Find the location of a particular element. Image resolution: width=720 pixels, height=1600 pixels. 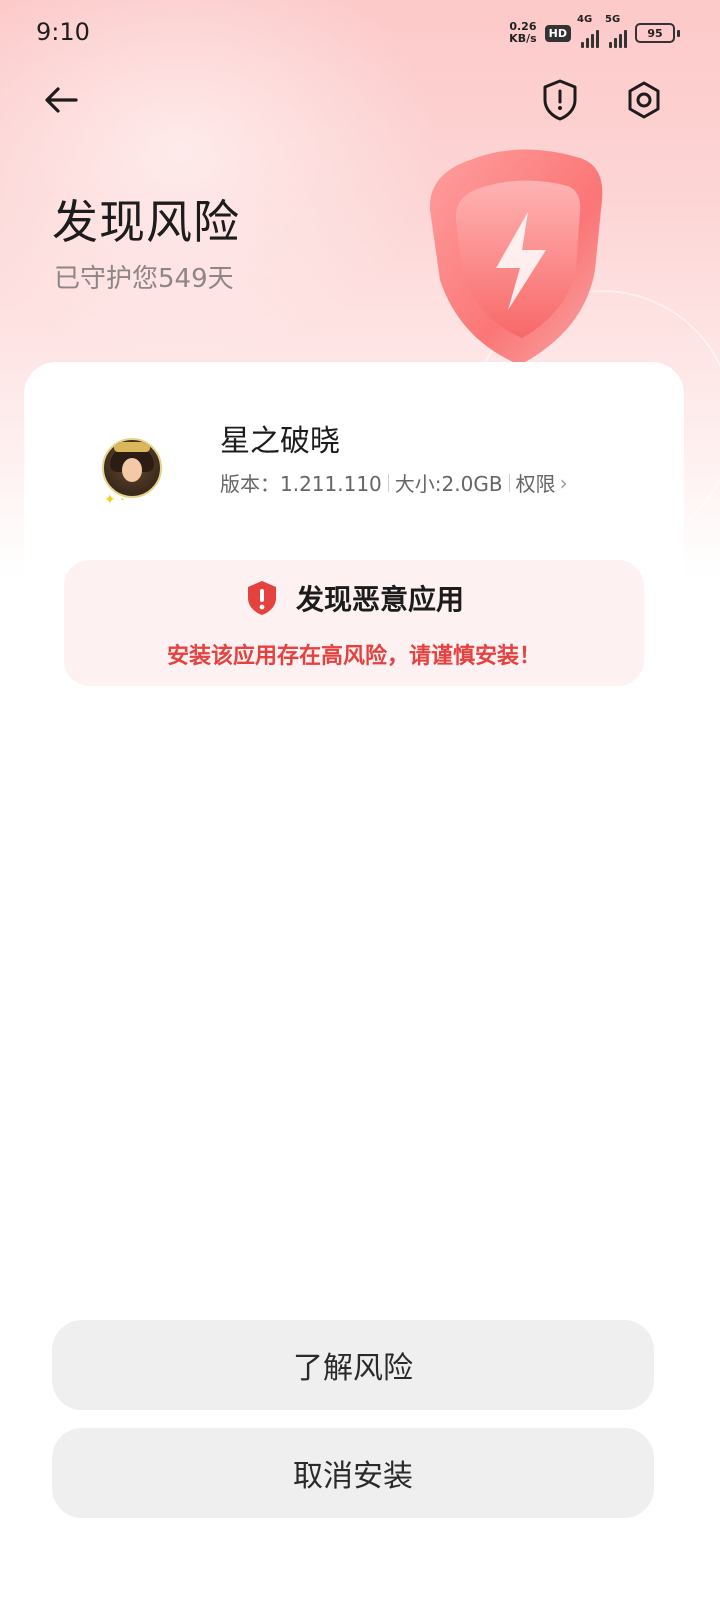

arrow-left-icon is located at coordinates (61, 100).